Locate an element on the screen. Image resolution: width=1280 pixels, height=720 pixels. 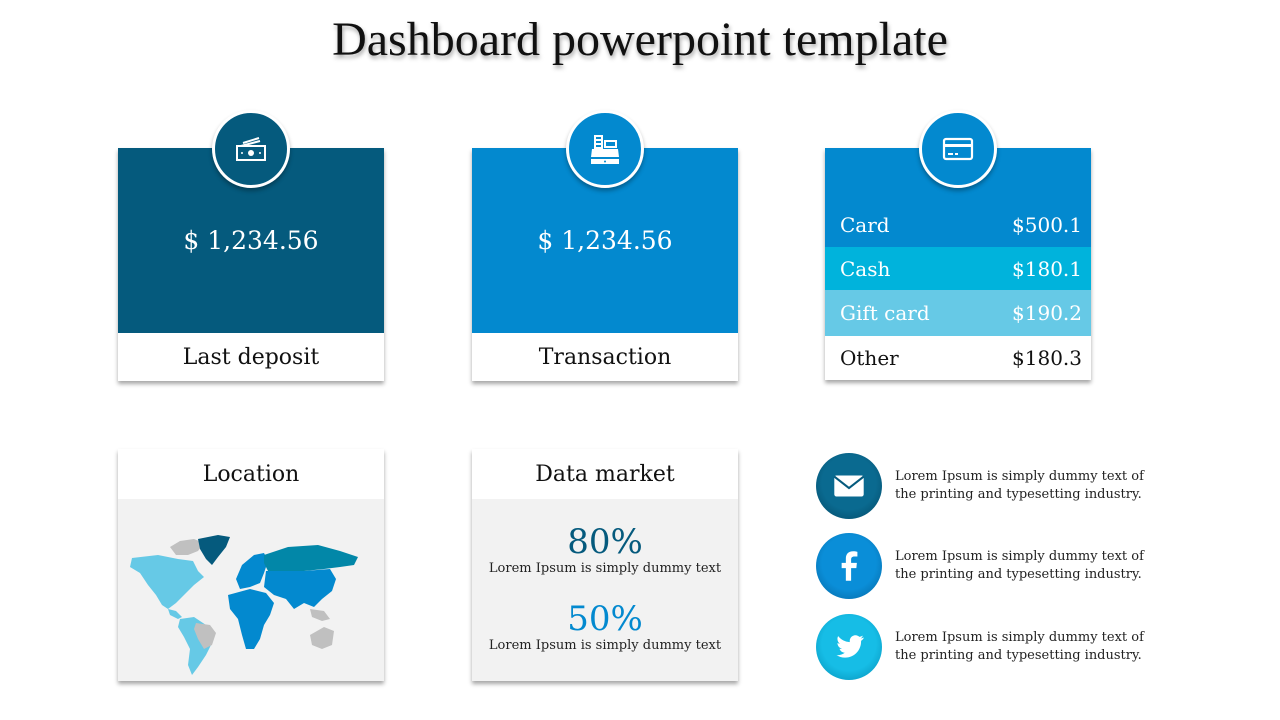
map-central-america is located at coordinates (175, 614).